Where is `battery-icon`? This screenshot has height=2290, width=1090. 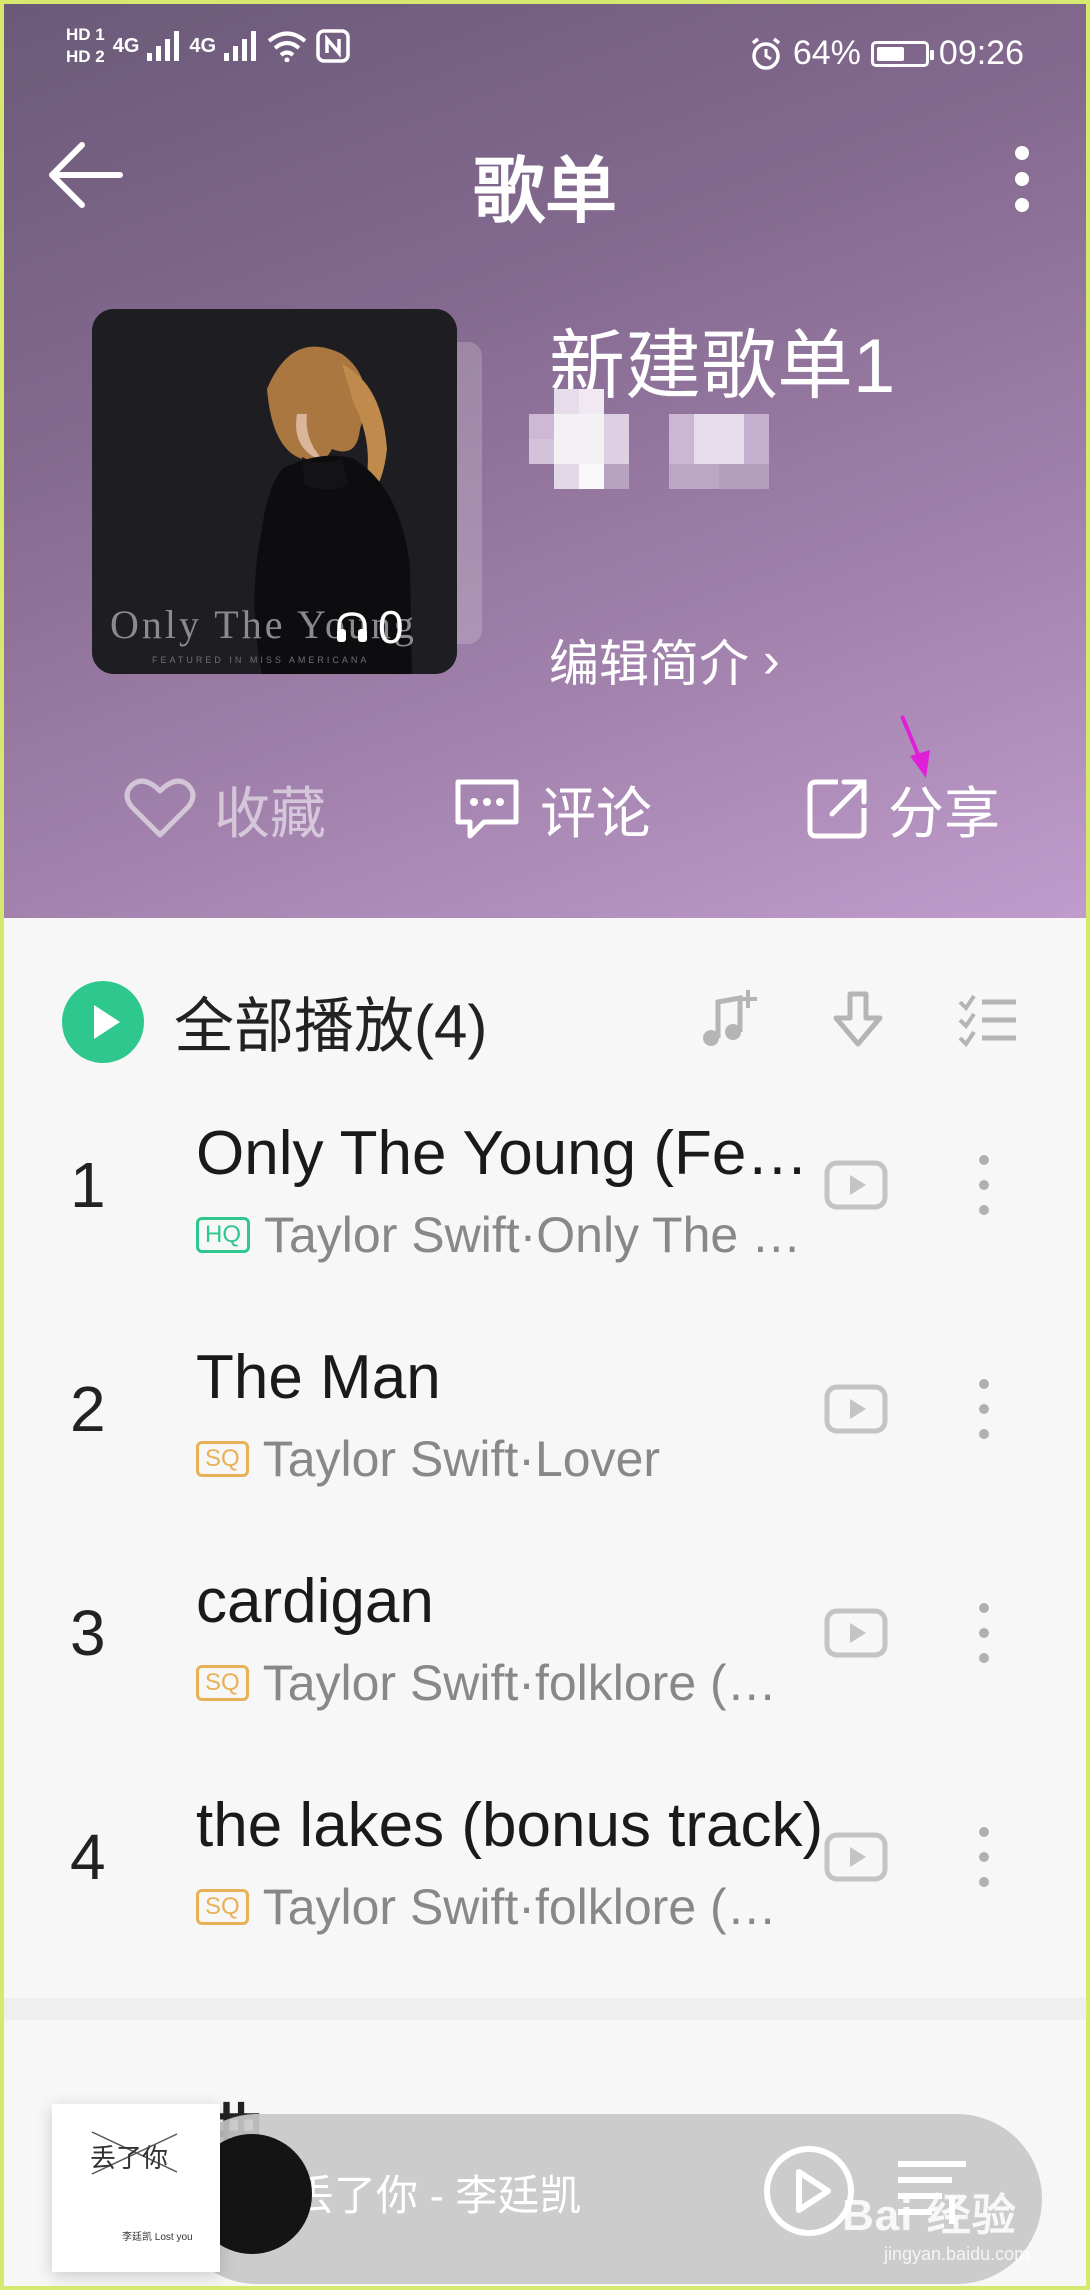 battery-icon is located at coordinates (902, 53).